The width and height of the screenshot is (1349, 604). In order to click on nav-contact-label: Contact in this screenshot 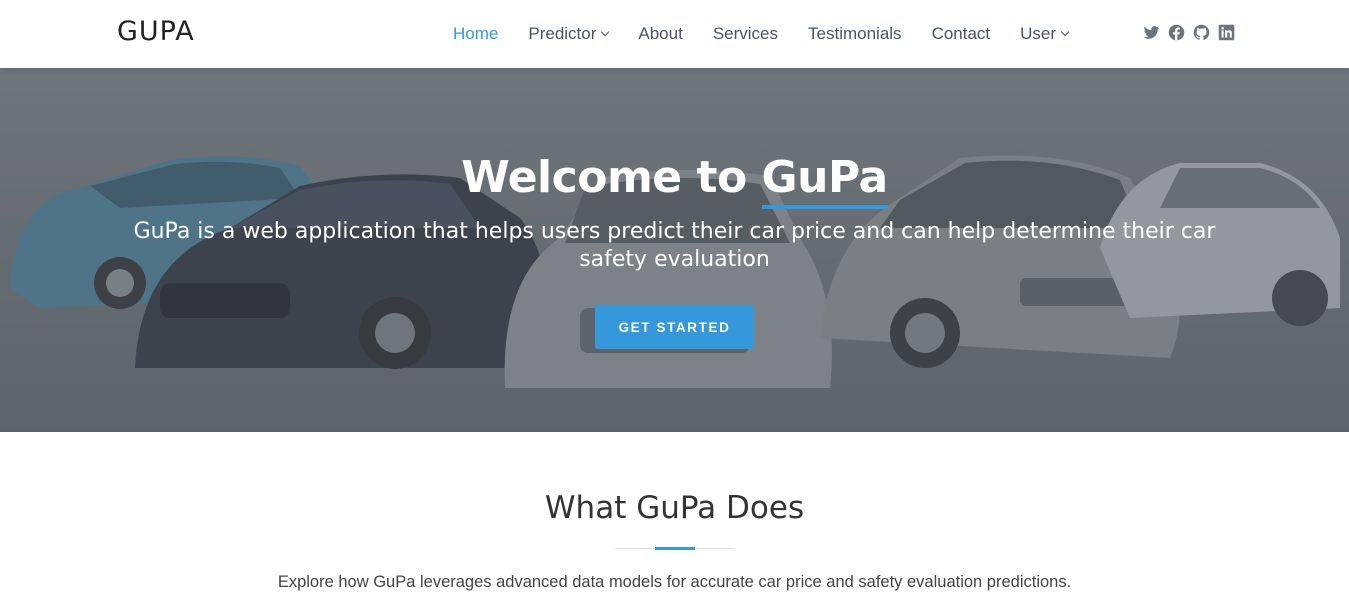, I will do `click(961, 33)`.